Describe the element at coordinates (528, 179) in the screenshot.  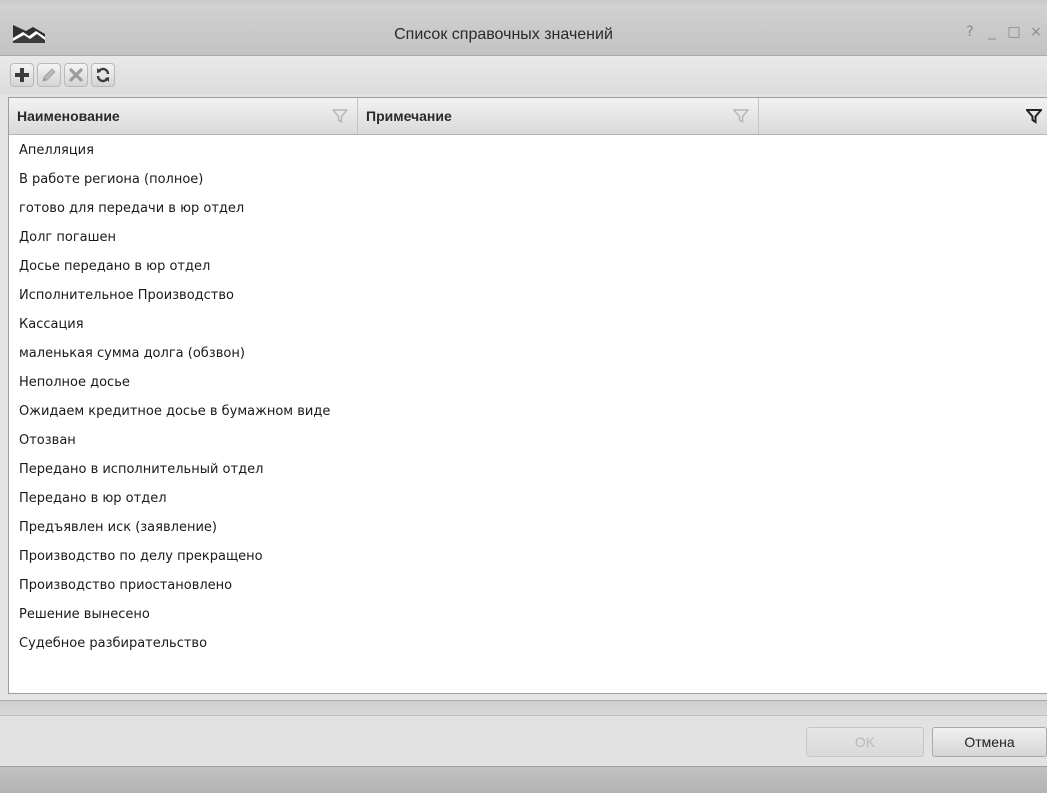
I see `table-row: В работе региона (полное)` at that location.